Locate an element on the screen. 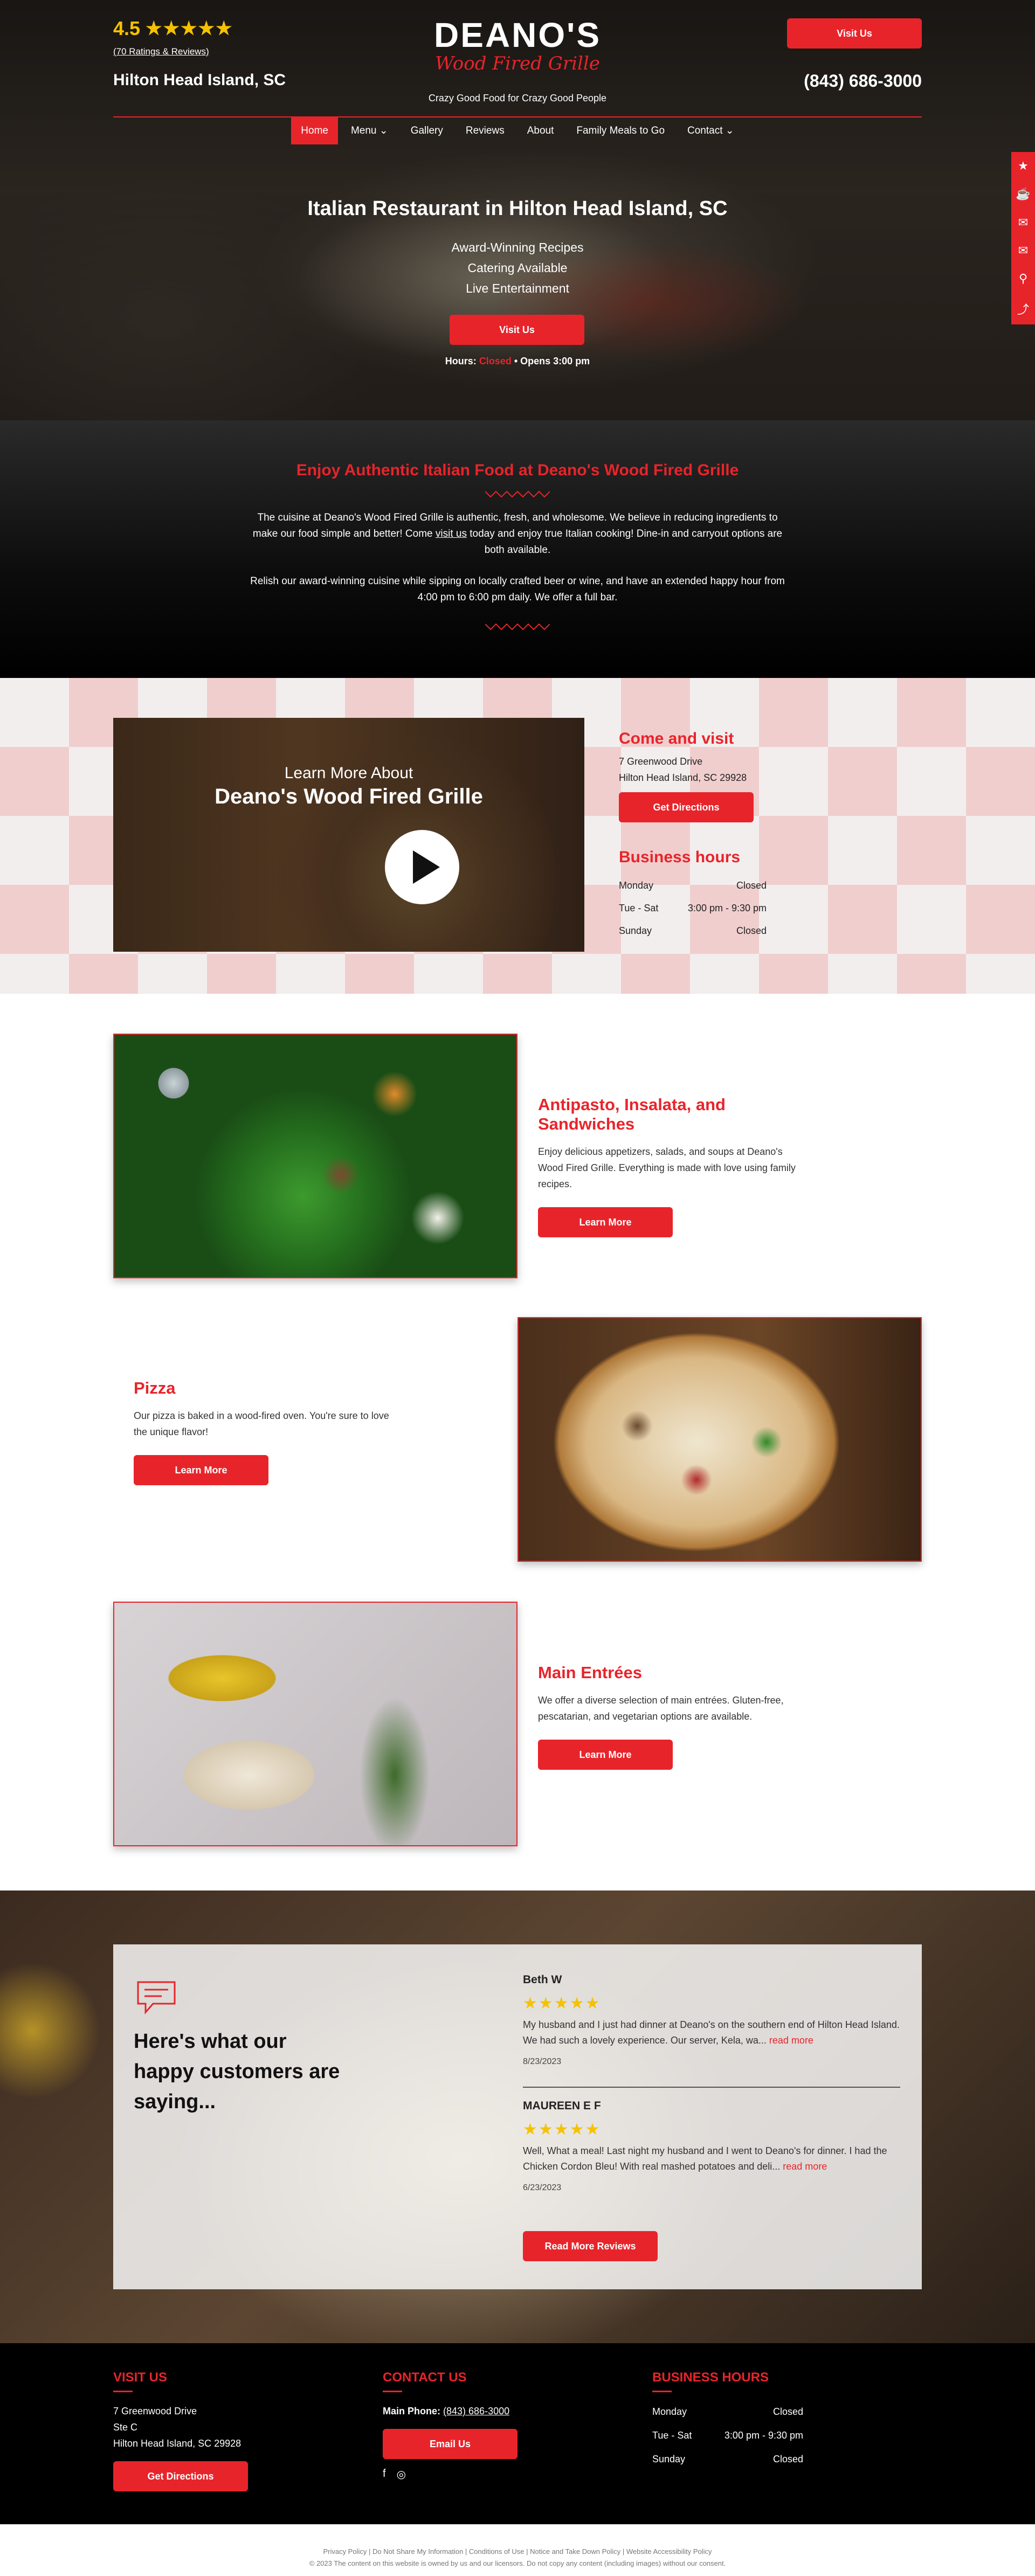  play-icon is located at coordinates (422, 867).